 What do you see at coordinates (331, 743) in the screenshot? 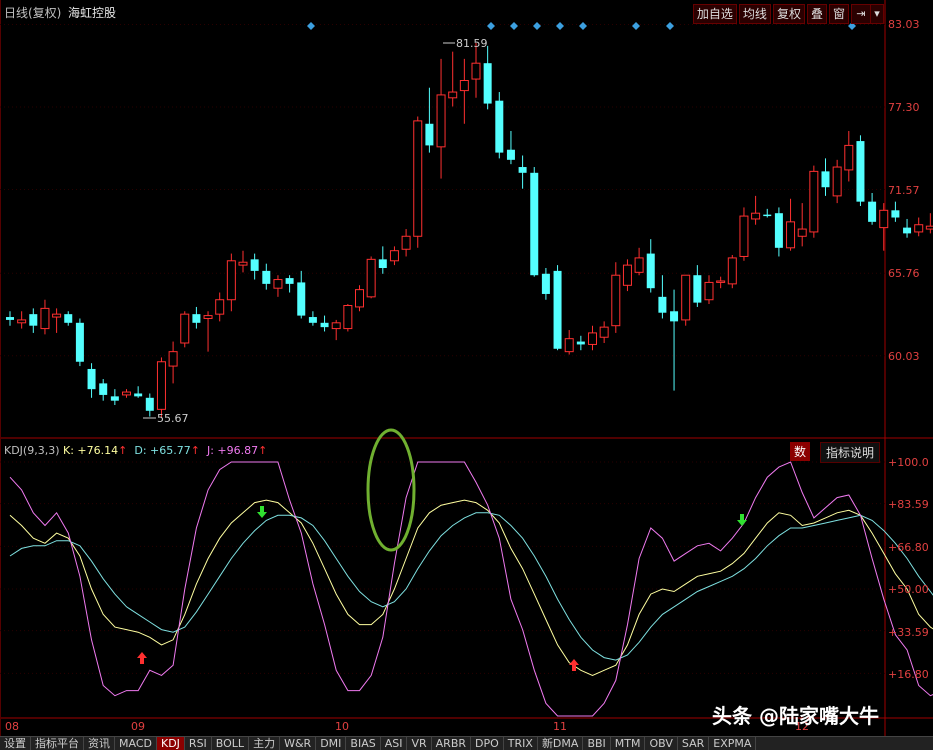
I see `indicator-tab: DMI` at bounding box center [331, 743].